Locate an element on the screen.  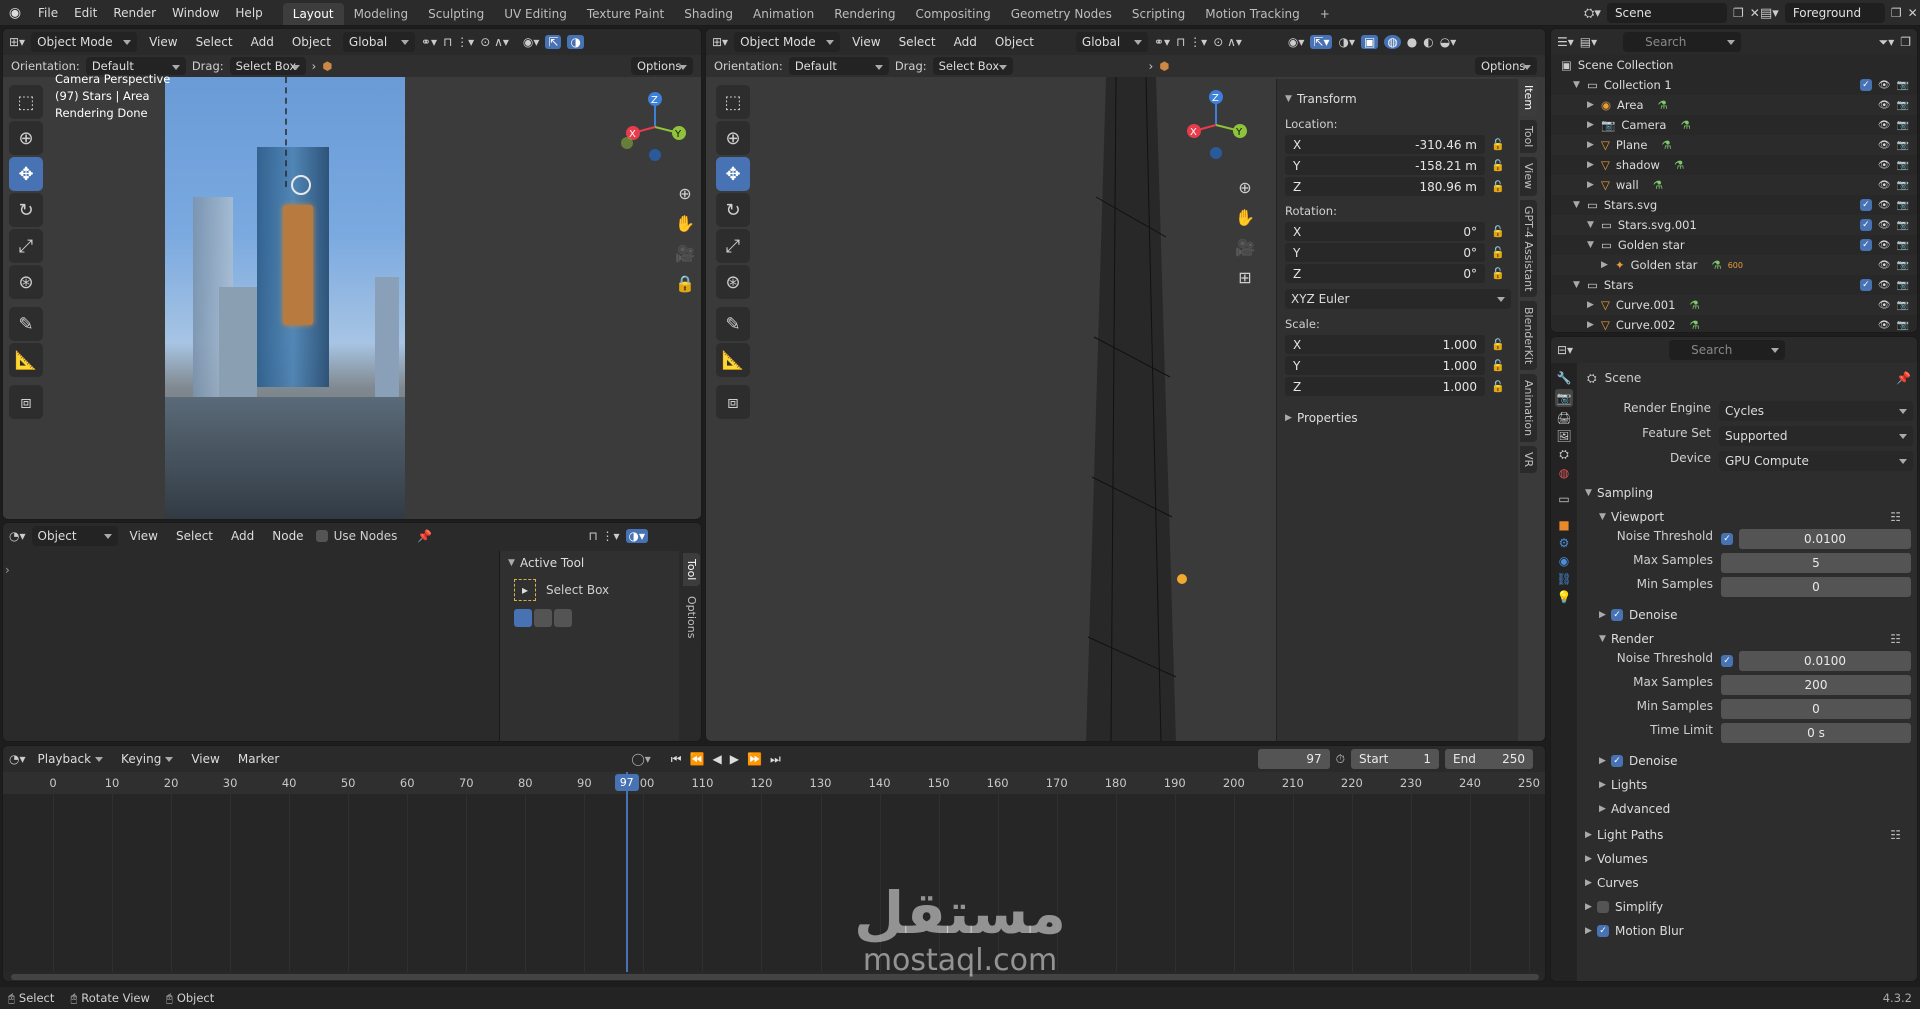
gizmo-toggle-icon: ⇱ is located at coordinates (553, 42).